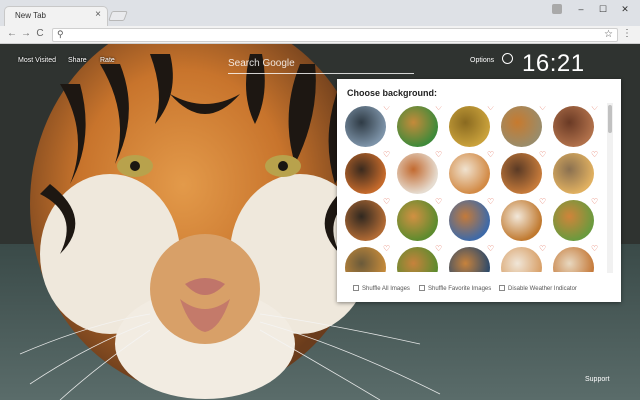  I want to click on disable-weather-option: Disable Weather Indicator, so click(538, 288).